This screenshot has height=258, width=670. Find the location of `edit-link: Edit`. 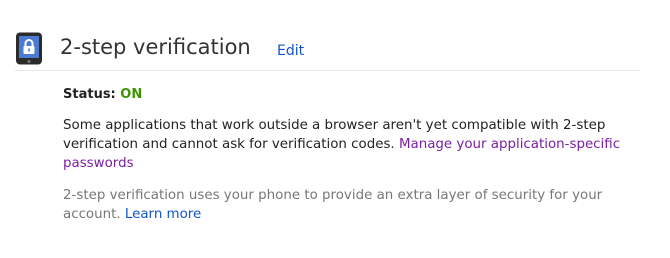

edit-link: Edit is located at coordinates (290, 51).